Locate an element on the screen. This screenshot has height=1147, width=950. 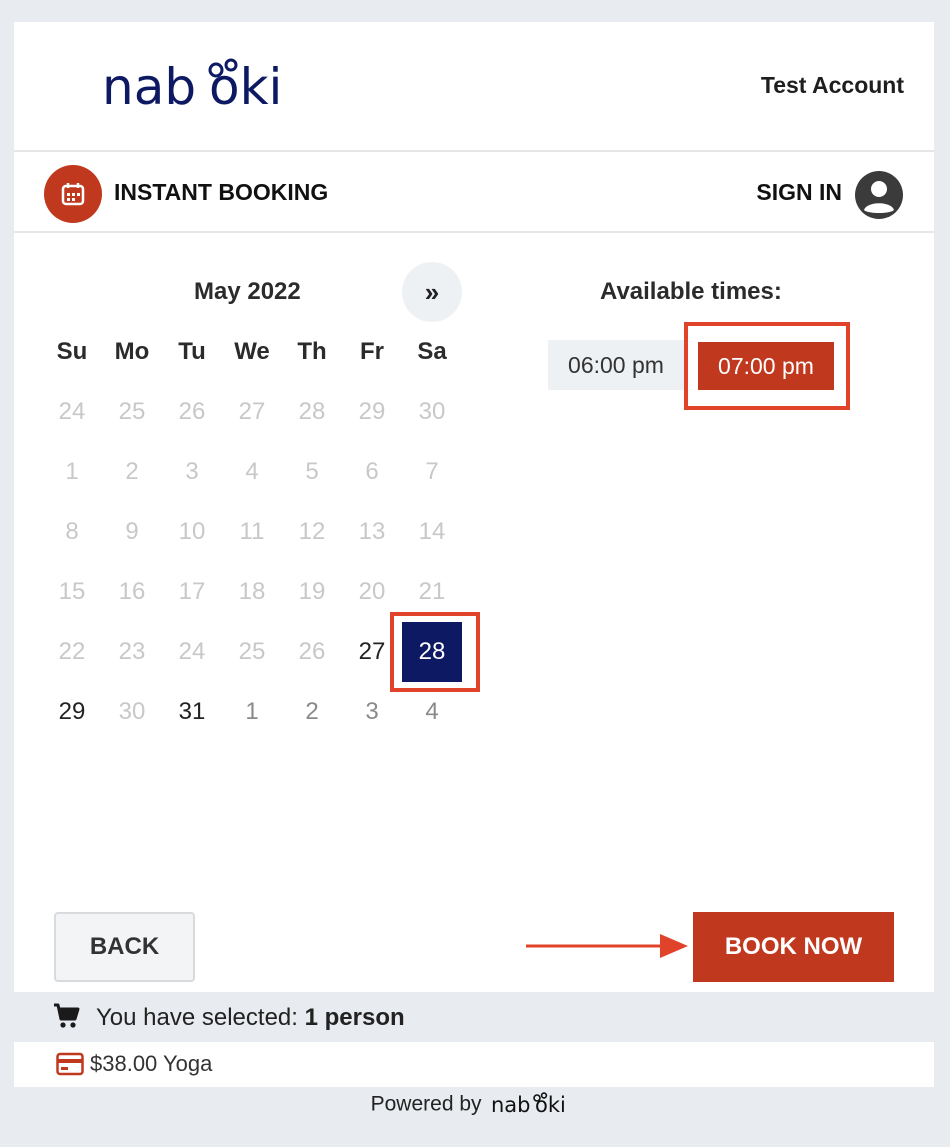
cart-prefix: You have selected: is located at coordinates (200, 1017).